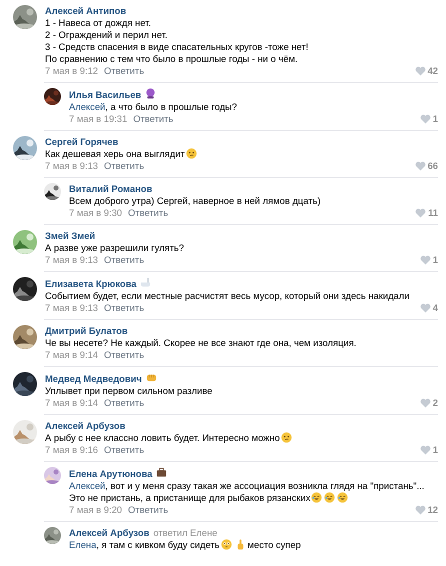  Describe the element at coordinates (185, 532) in the screenshot. I see `reply-to-text: ответил Елене` at that location.